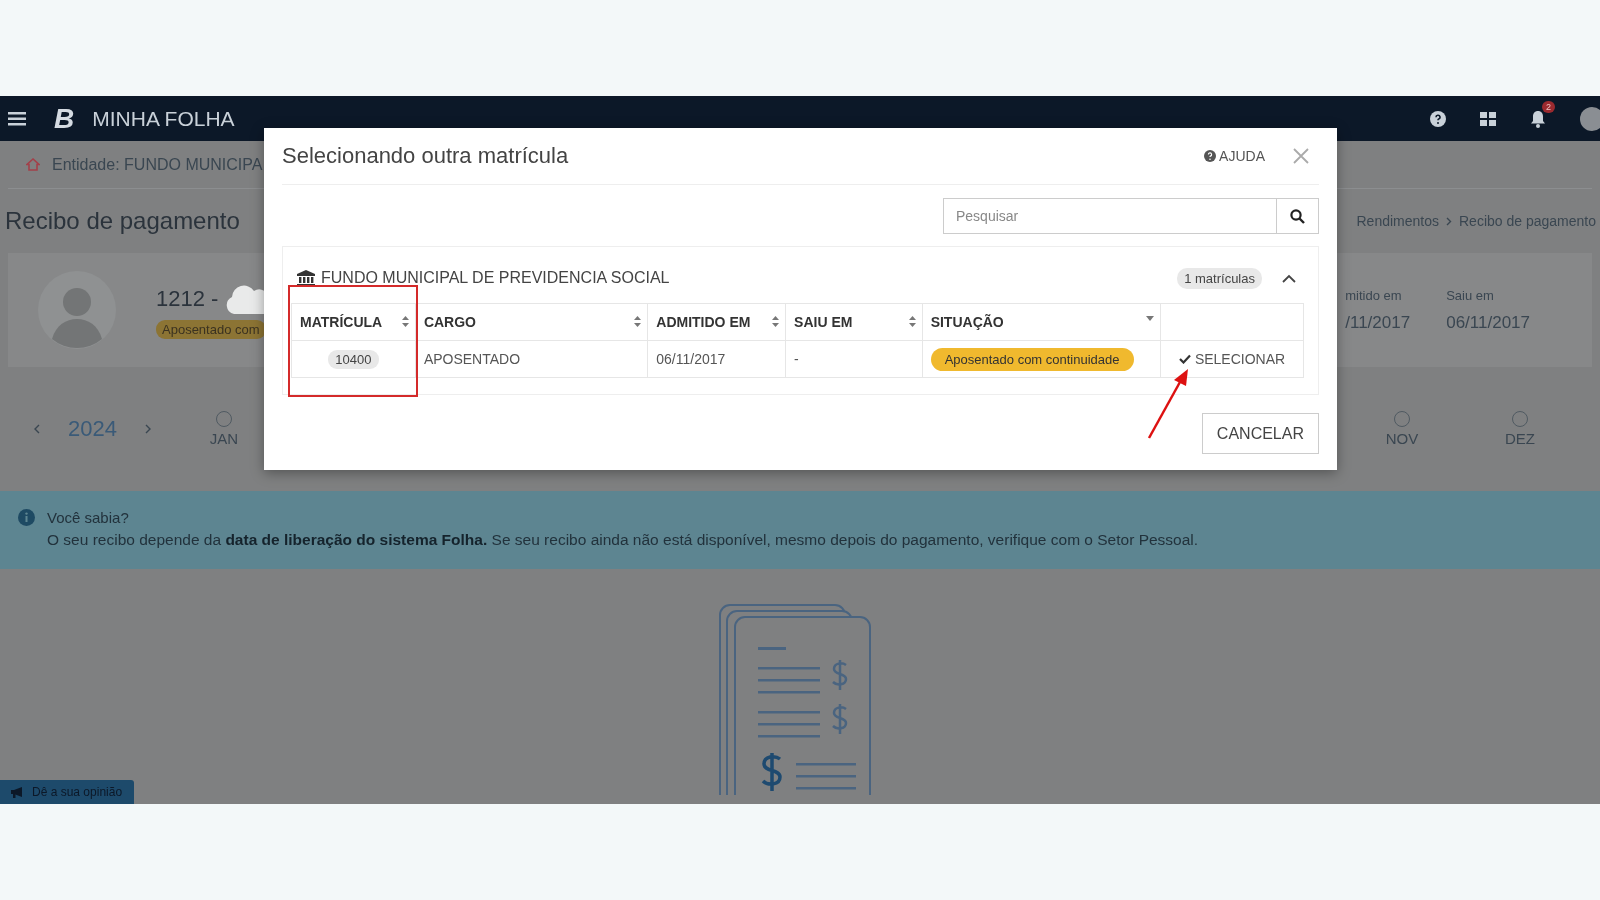  Describe the element at coordinates (425, 156) in the screenshot. I see `dialog-title: Selecionando outra matrícula` at that location.